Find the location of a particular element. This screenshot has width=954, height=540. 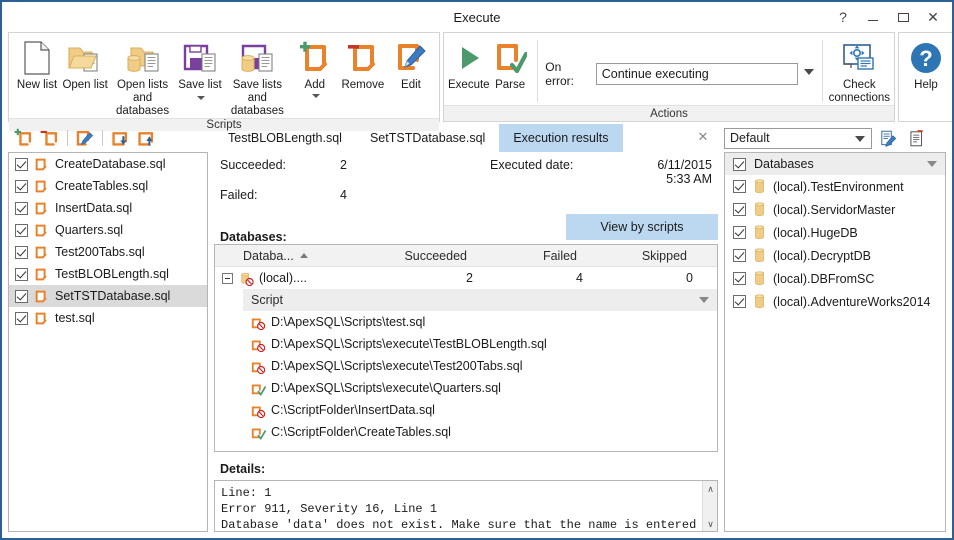

details-scrollbar: ∧ ∨ is located at coordinates (709, 506).